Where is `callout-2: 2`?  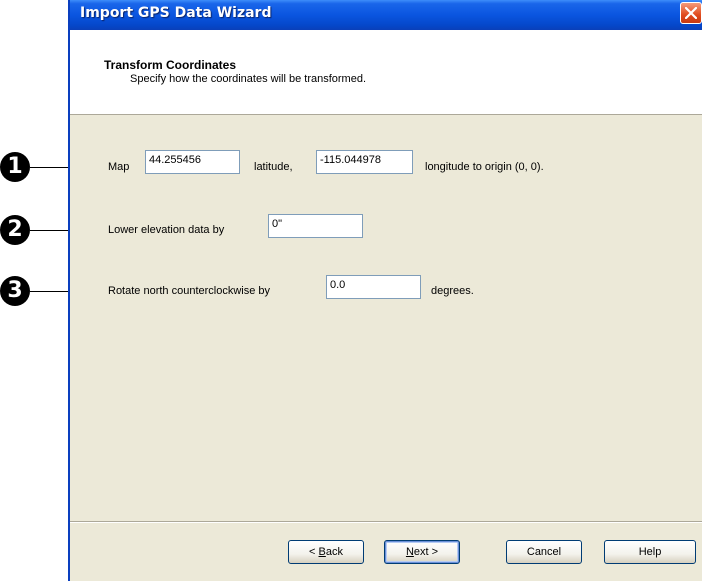 callout-2: 2 is located at coordinates (15, 230).